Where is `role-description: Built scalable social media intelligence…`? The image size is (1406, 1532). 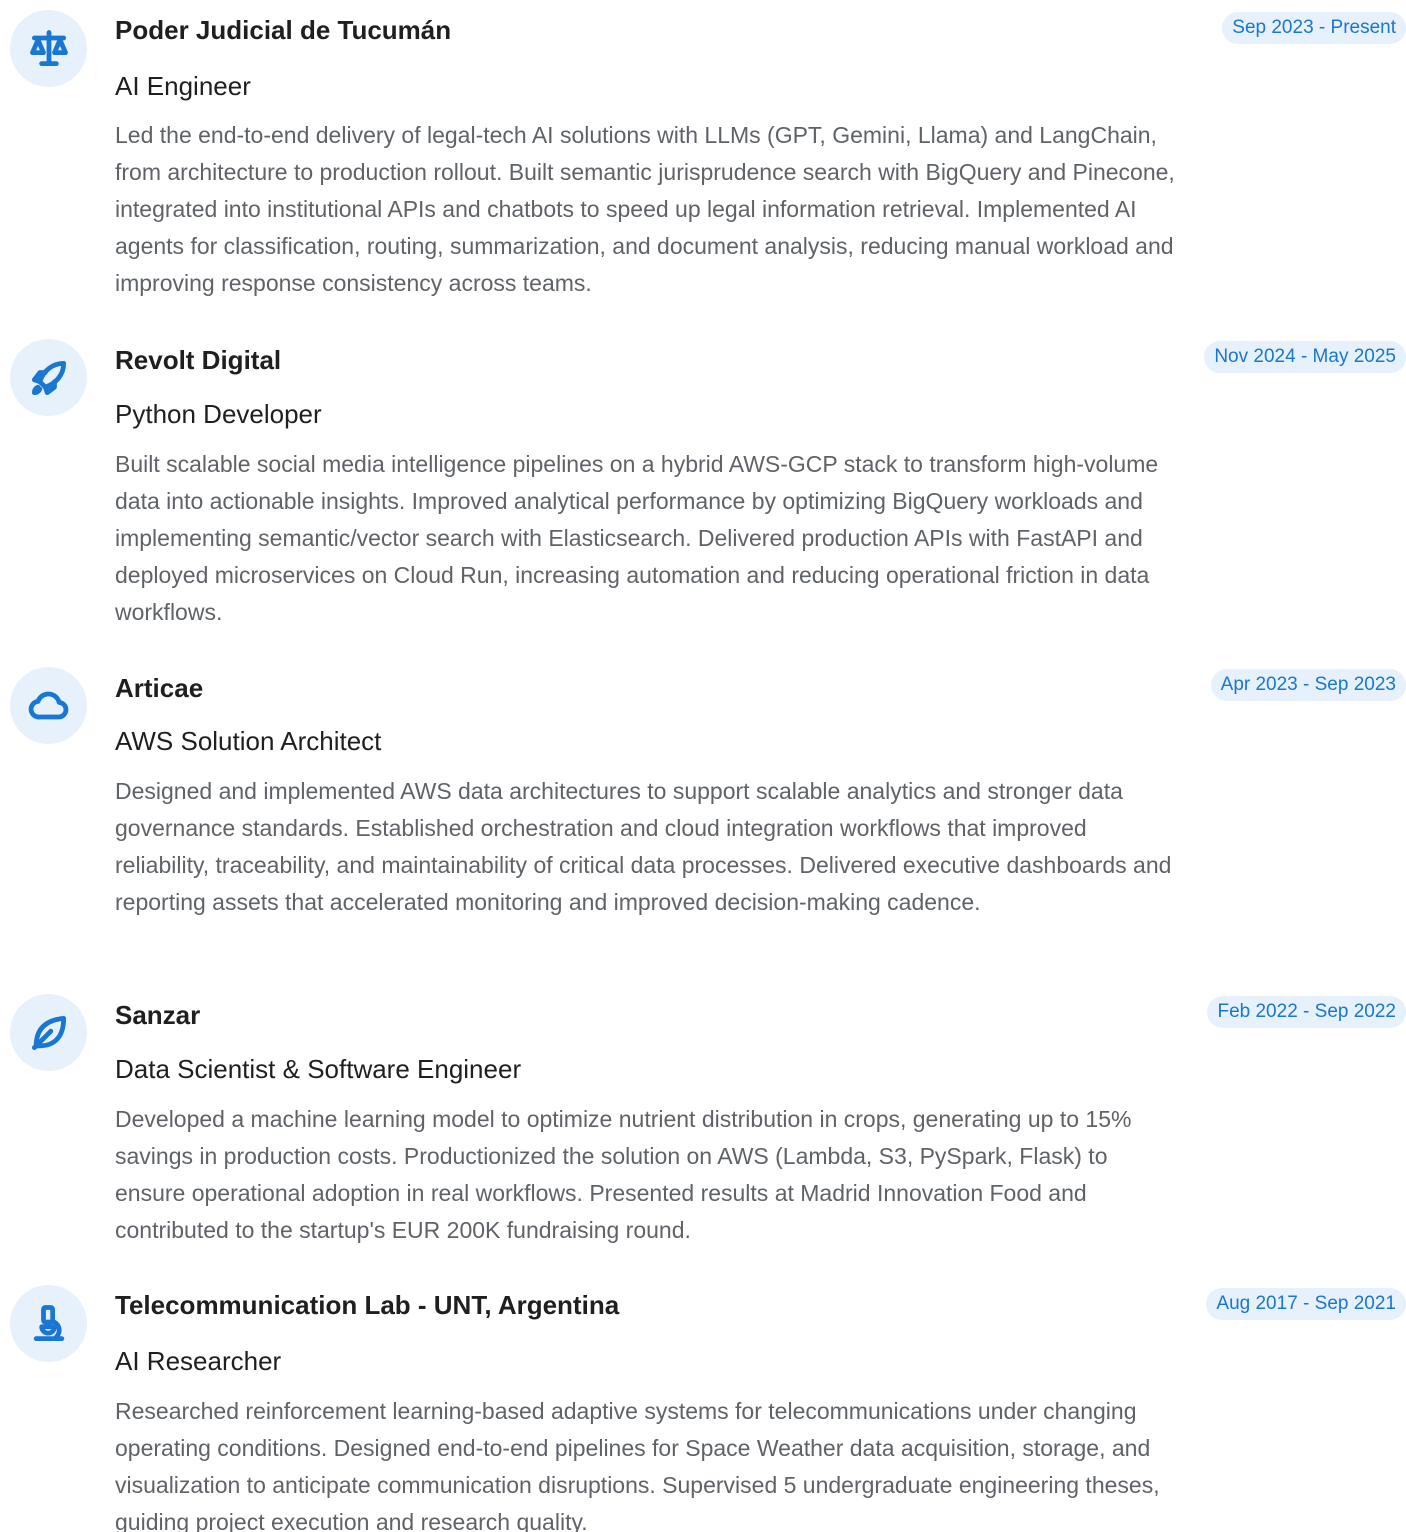 role-description: Built scalable social media intelligence… is located at coordinates (637, 538).